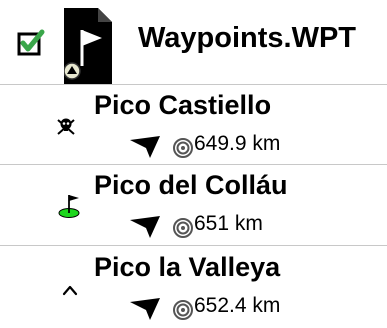  I want to click on summit-caret-icon, so click(70, 290).